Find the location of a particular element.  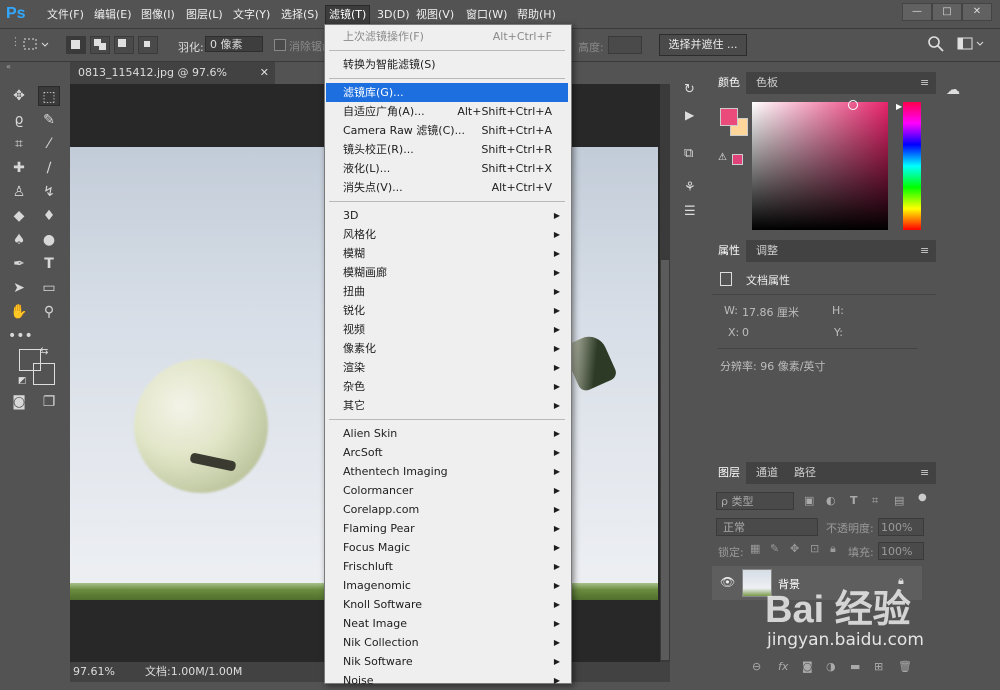

filter-menu-item: 视频 ▶ is located at coordinates (447, 329).